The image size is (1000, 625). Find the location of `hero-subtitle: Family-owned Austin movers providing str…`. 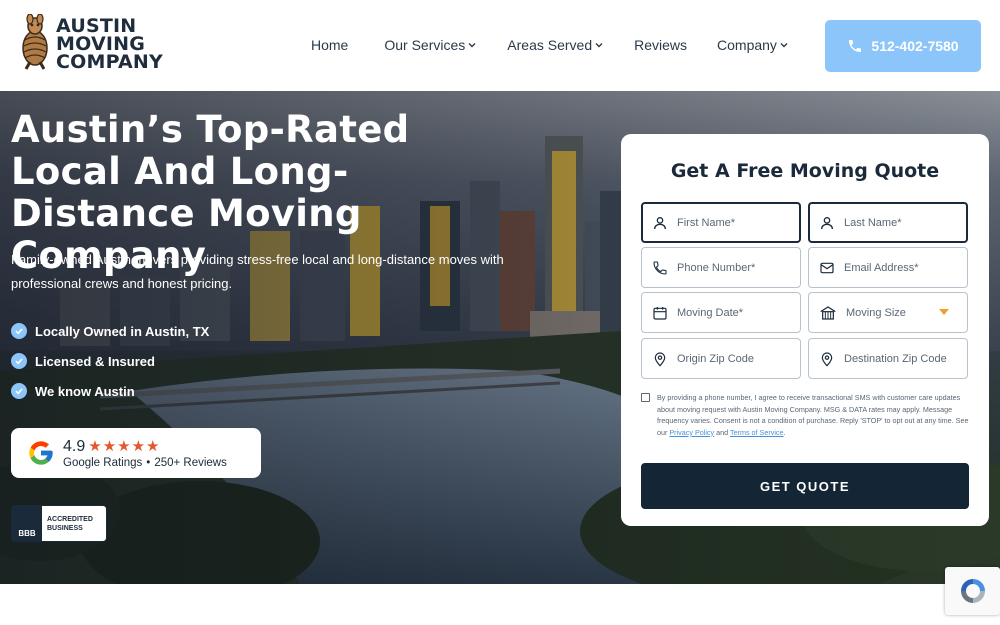

hero-subtitle: Family-owned Austin movers providing str… is located at coordinates (257, 271).